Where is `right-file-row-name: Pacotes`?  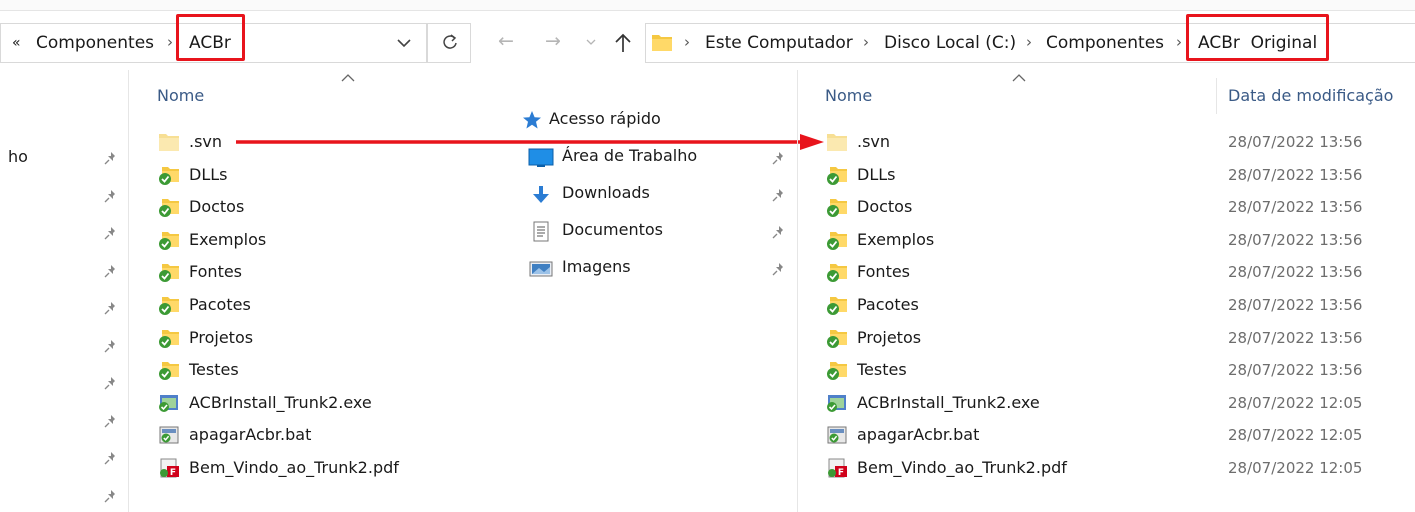 right-file-row-name: Pacotes is located at coordinates (888, 304).